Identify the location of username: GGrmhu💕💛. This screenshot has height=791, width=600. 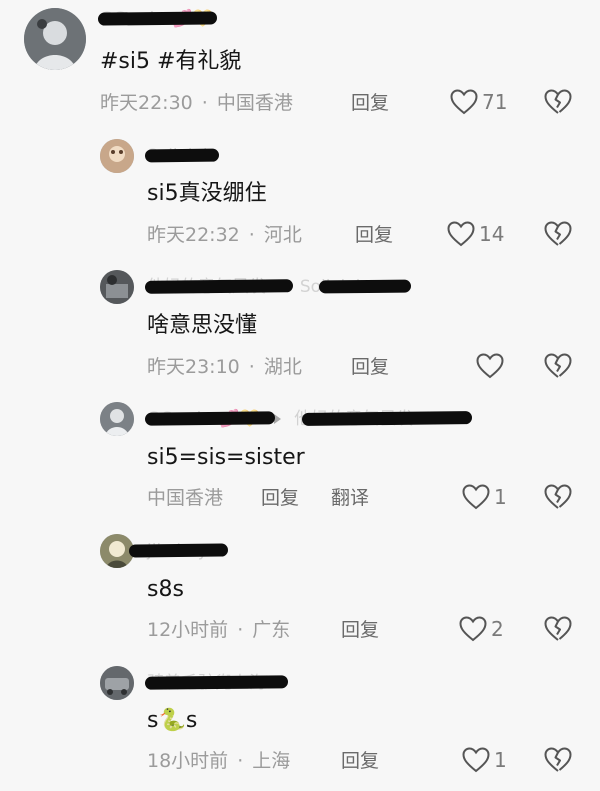
(157, 19).